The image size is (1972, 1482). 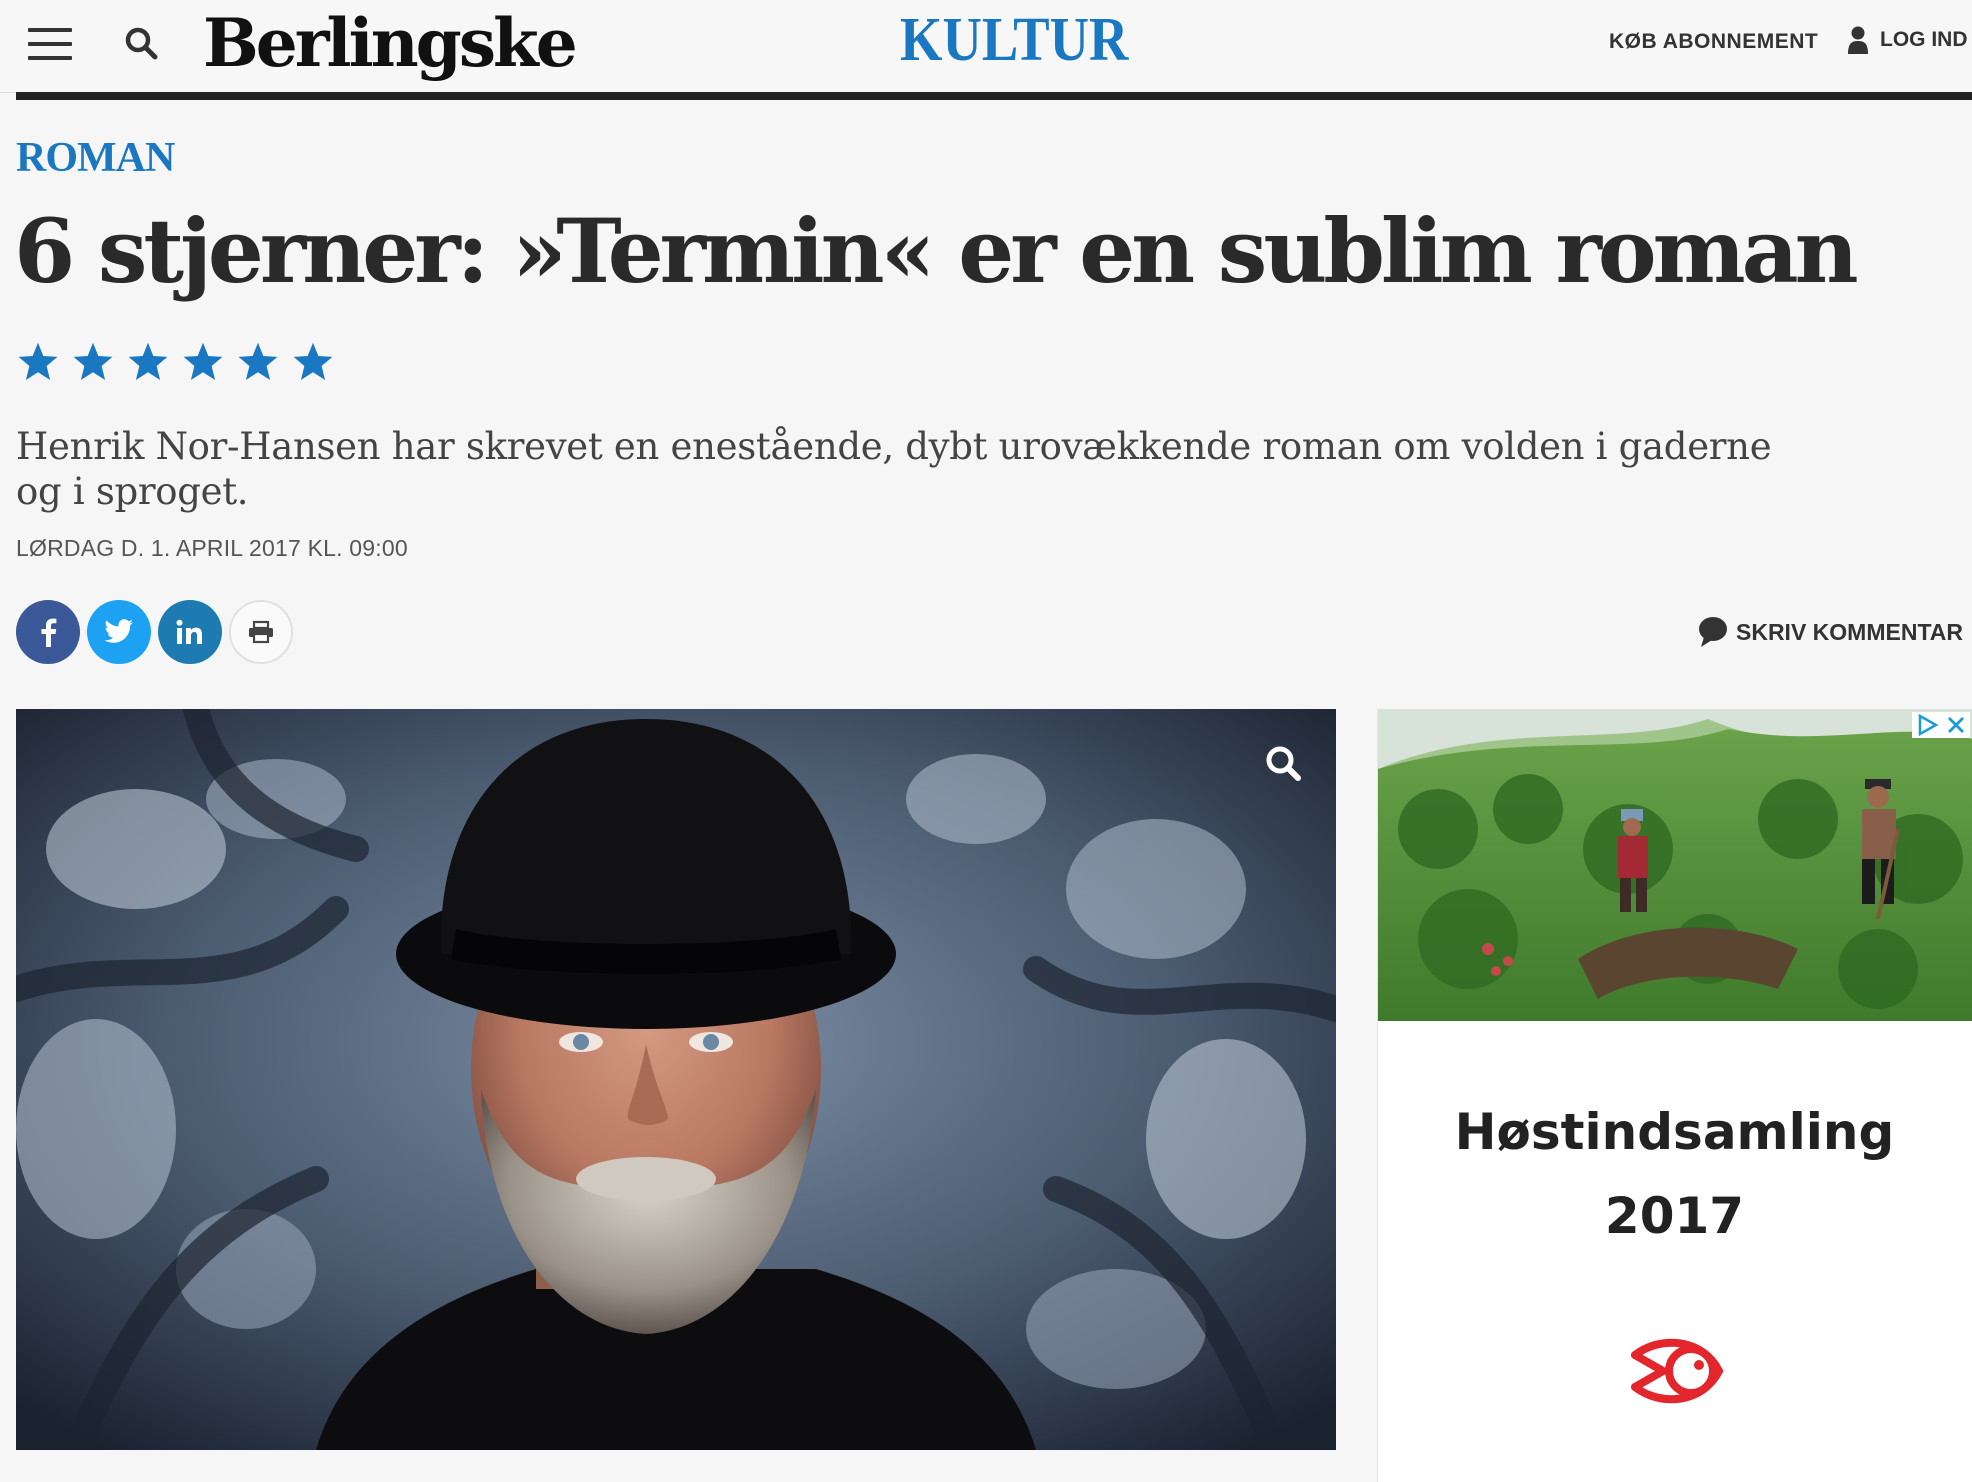 I want to click on twitter-icon, so click(x=118, y=631).